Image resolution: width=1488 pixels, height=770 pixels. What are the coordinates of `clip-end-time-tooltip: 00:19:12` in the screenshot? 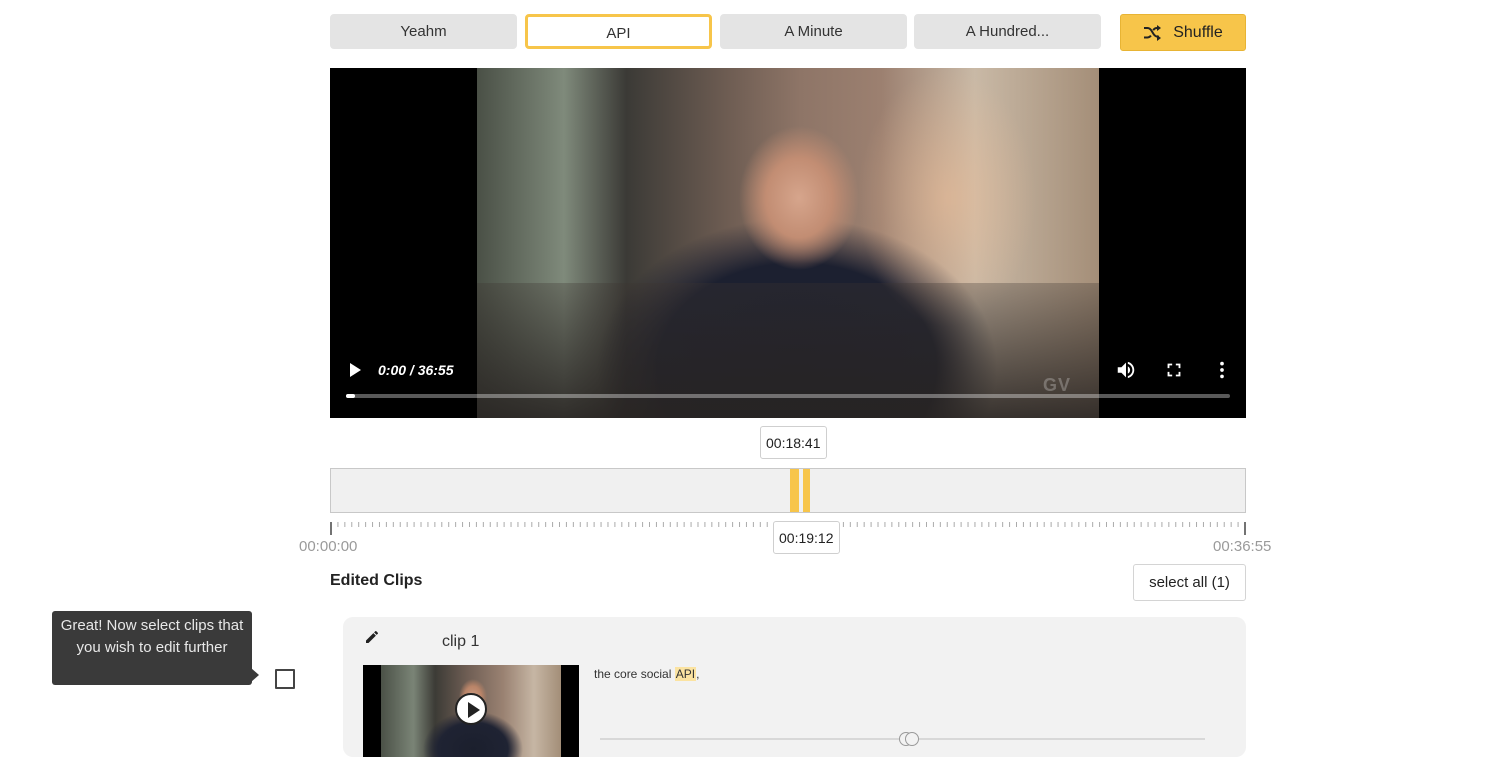 It's located at (806, 537).